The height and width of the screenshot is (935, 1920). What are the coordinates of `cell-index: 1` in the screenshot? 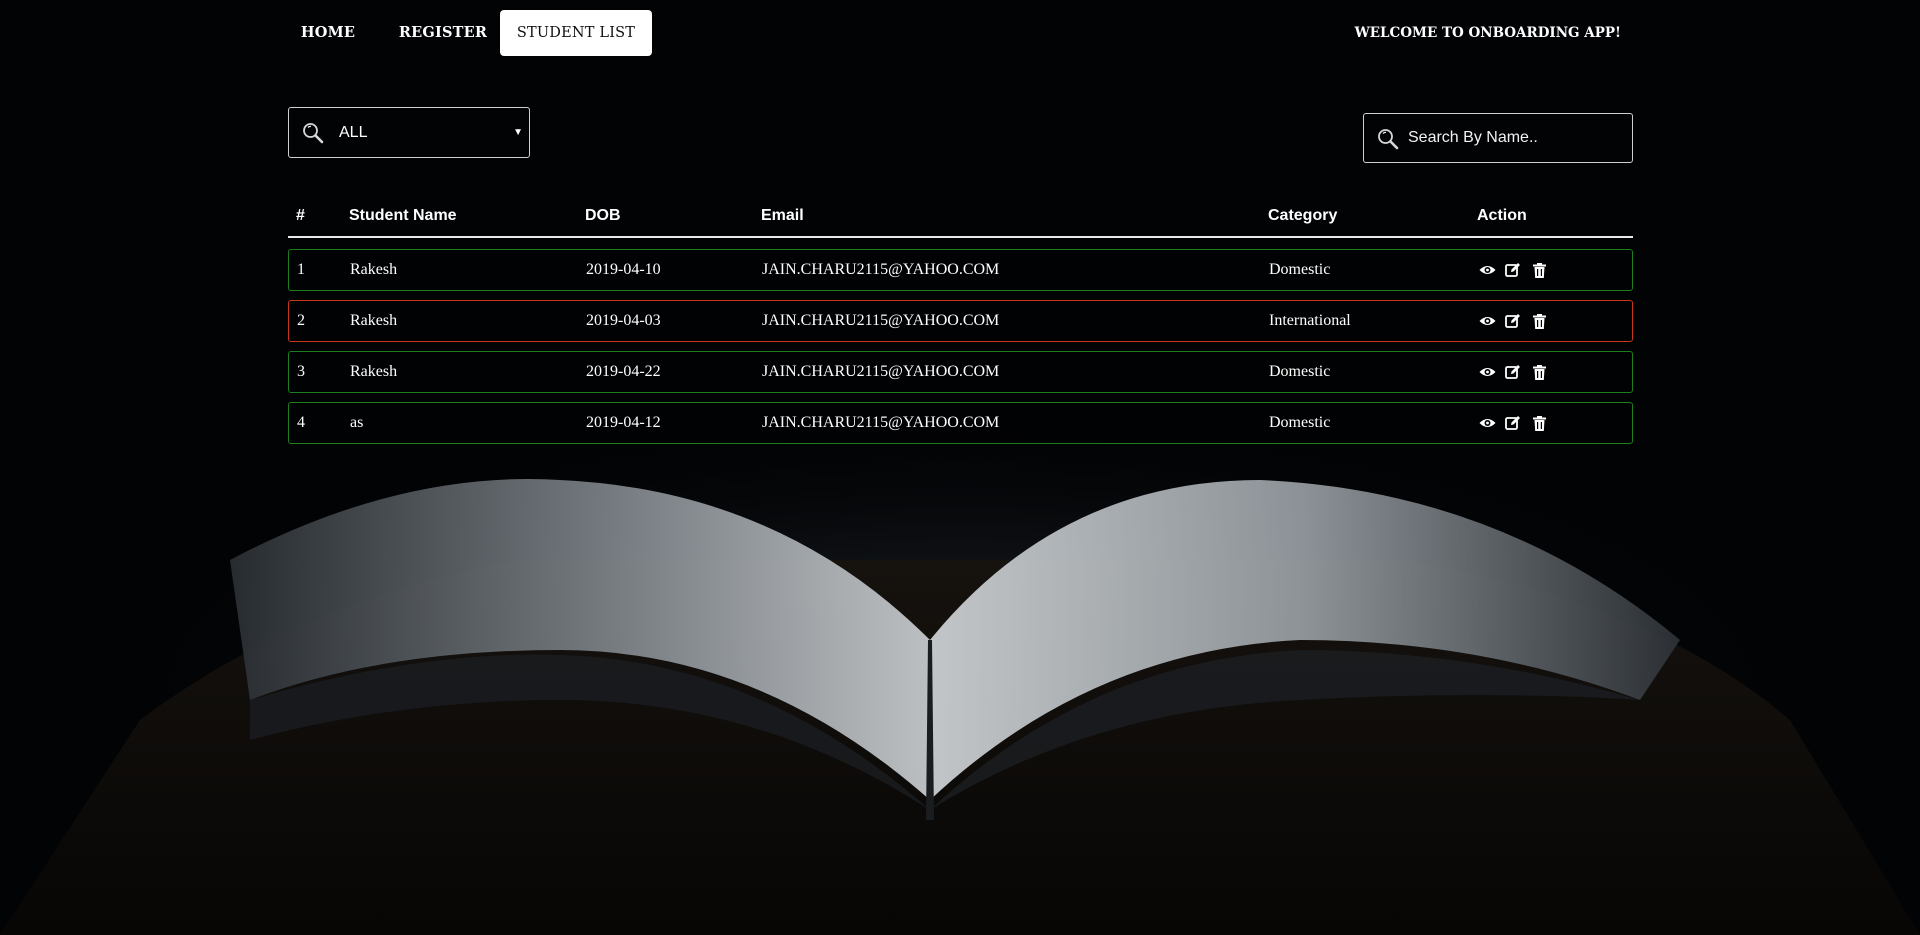 It's located at (301, 269).